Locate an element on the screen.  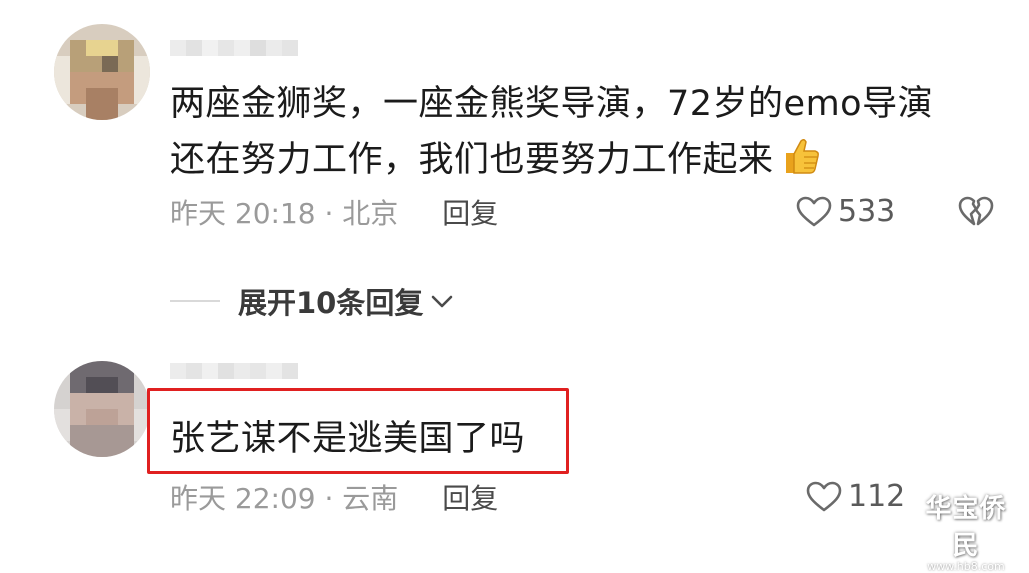
like-button: 112 is located at coordinates (855, 496).